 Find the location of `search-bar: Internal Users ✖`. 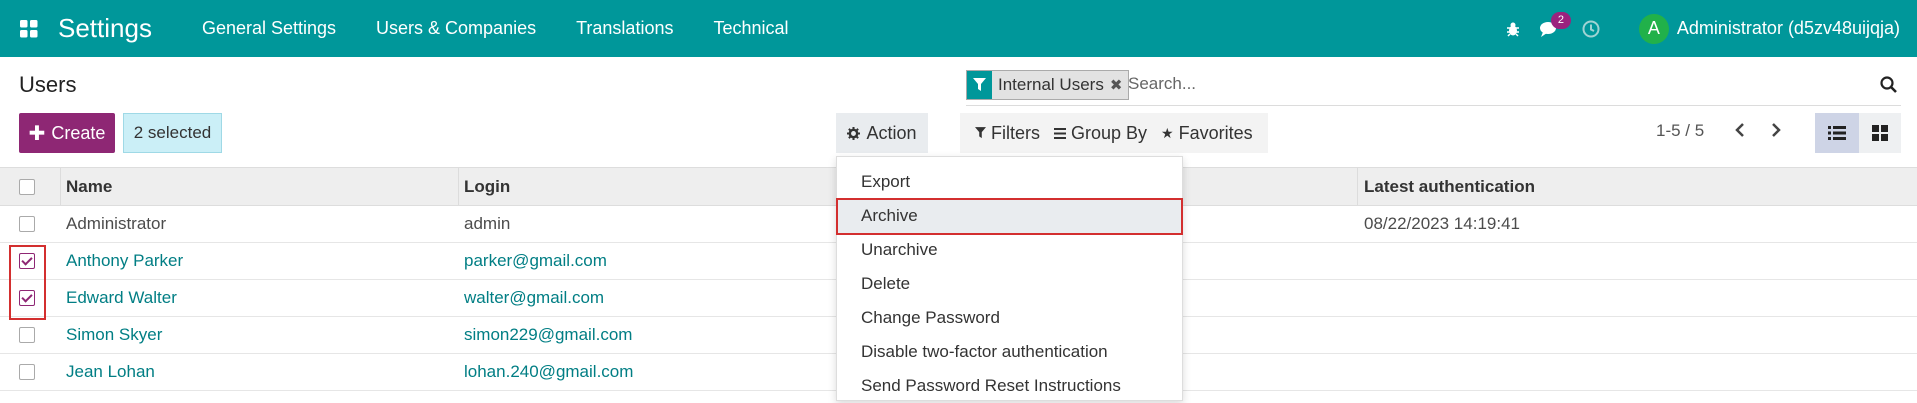

search-bar: Internal Users ✖ is located at coordinates (1433, 88).